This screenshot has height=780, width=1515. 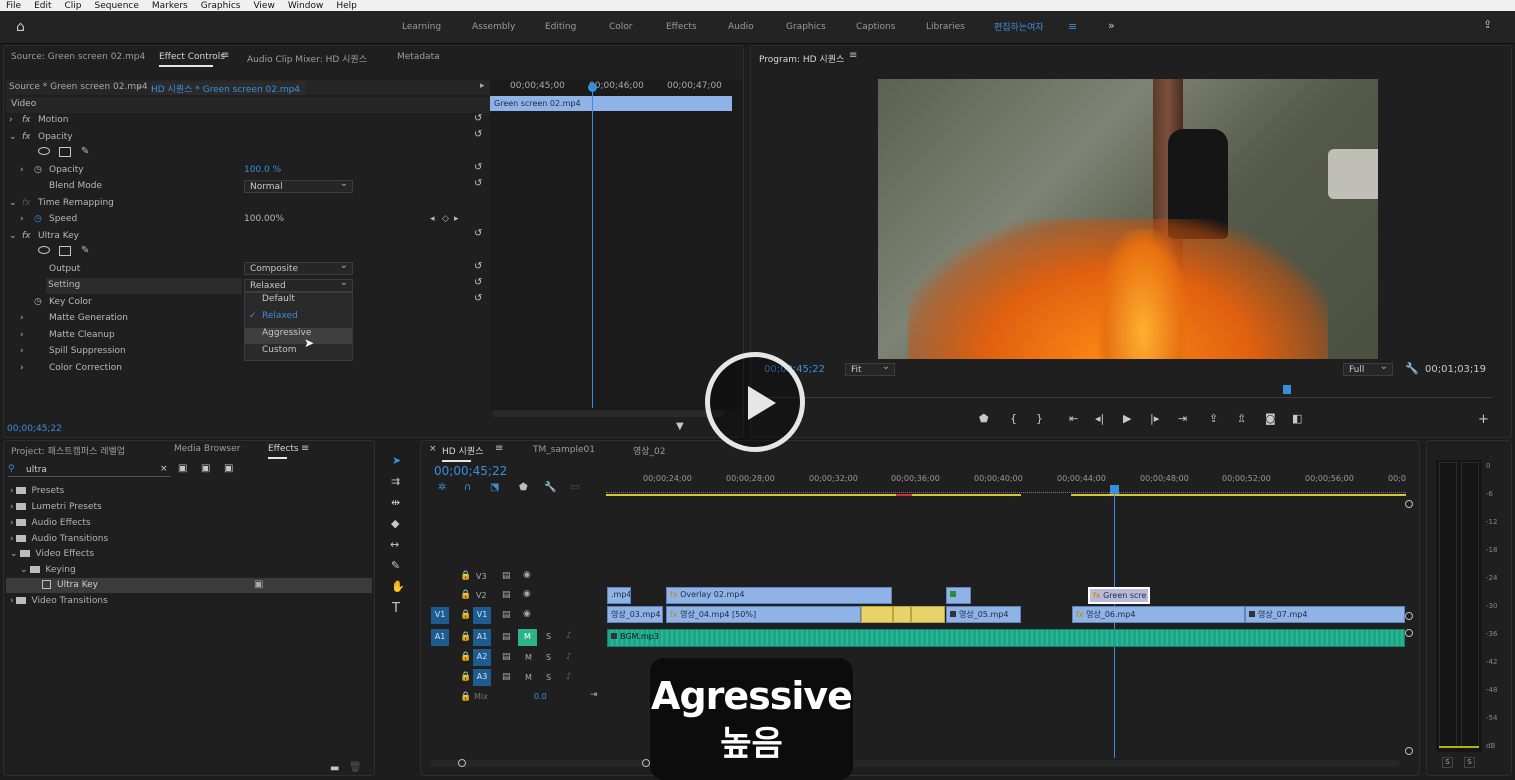 I want to click on effect-time-remapping: Time Remapping, so click(x=76, y=203).